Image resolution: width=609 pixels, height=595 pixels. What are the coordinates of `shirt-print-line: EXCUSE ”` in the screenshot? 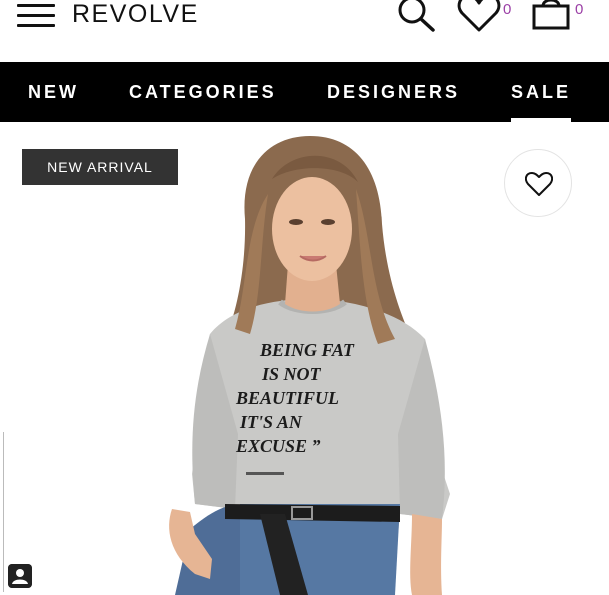 It's located at (278, 446).